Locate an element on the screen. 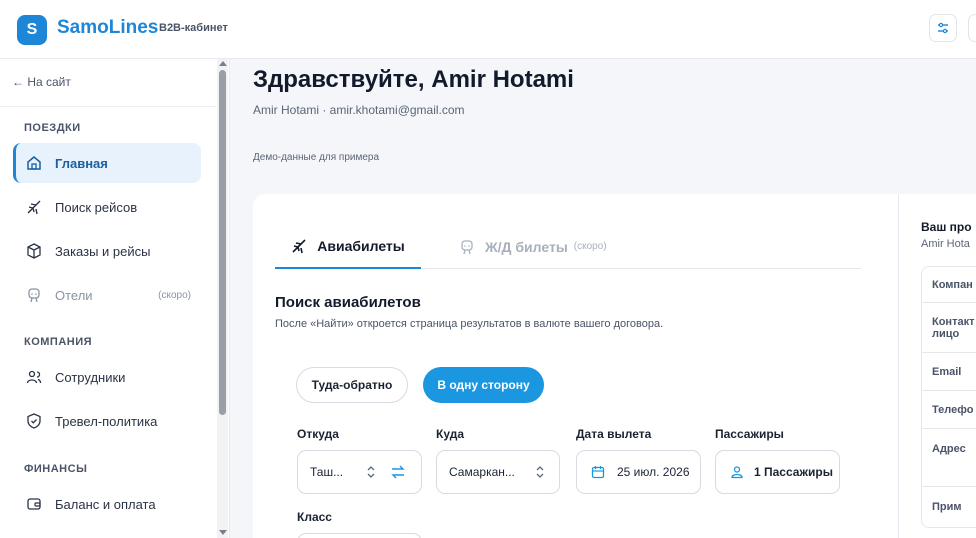 The width and height of the screenshot is (976, 538). date-label: Дата вылета is located at coordinates (614, 434).